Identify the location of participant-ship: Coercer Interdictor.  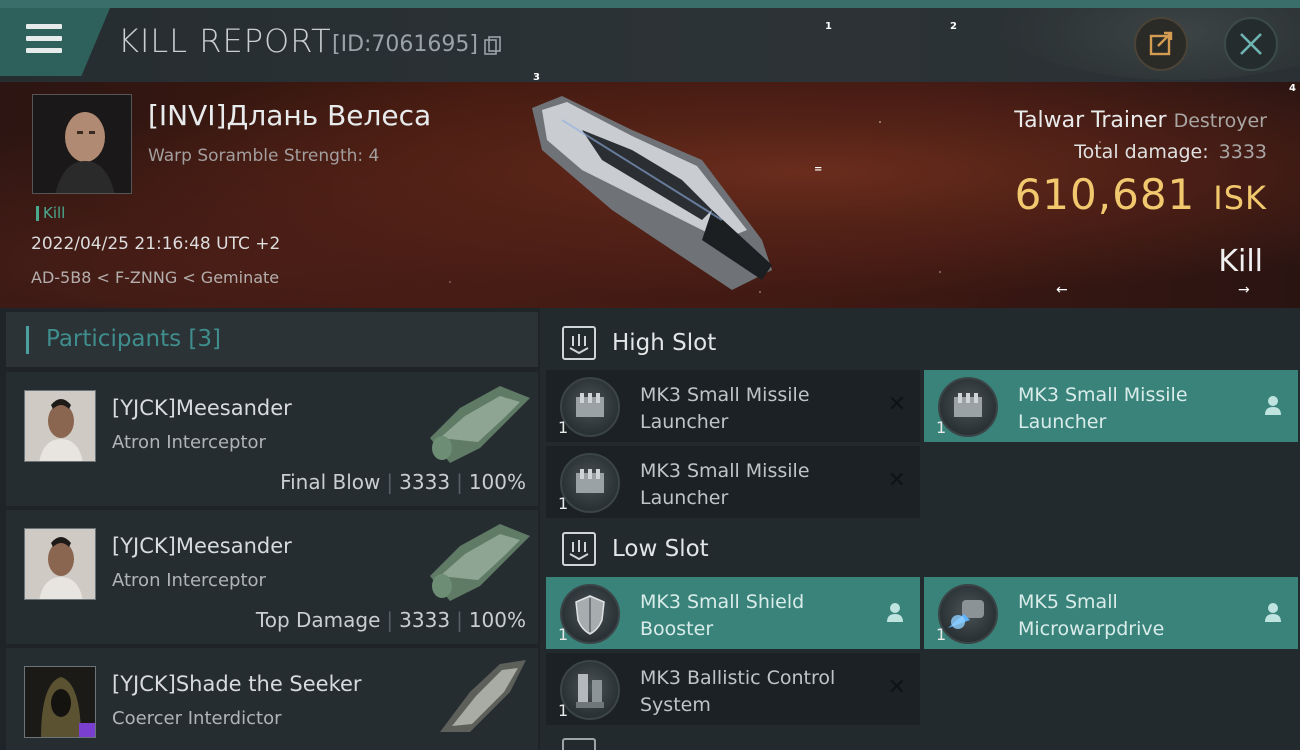
(197, 718).